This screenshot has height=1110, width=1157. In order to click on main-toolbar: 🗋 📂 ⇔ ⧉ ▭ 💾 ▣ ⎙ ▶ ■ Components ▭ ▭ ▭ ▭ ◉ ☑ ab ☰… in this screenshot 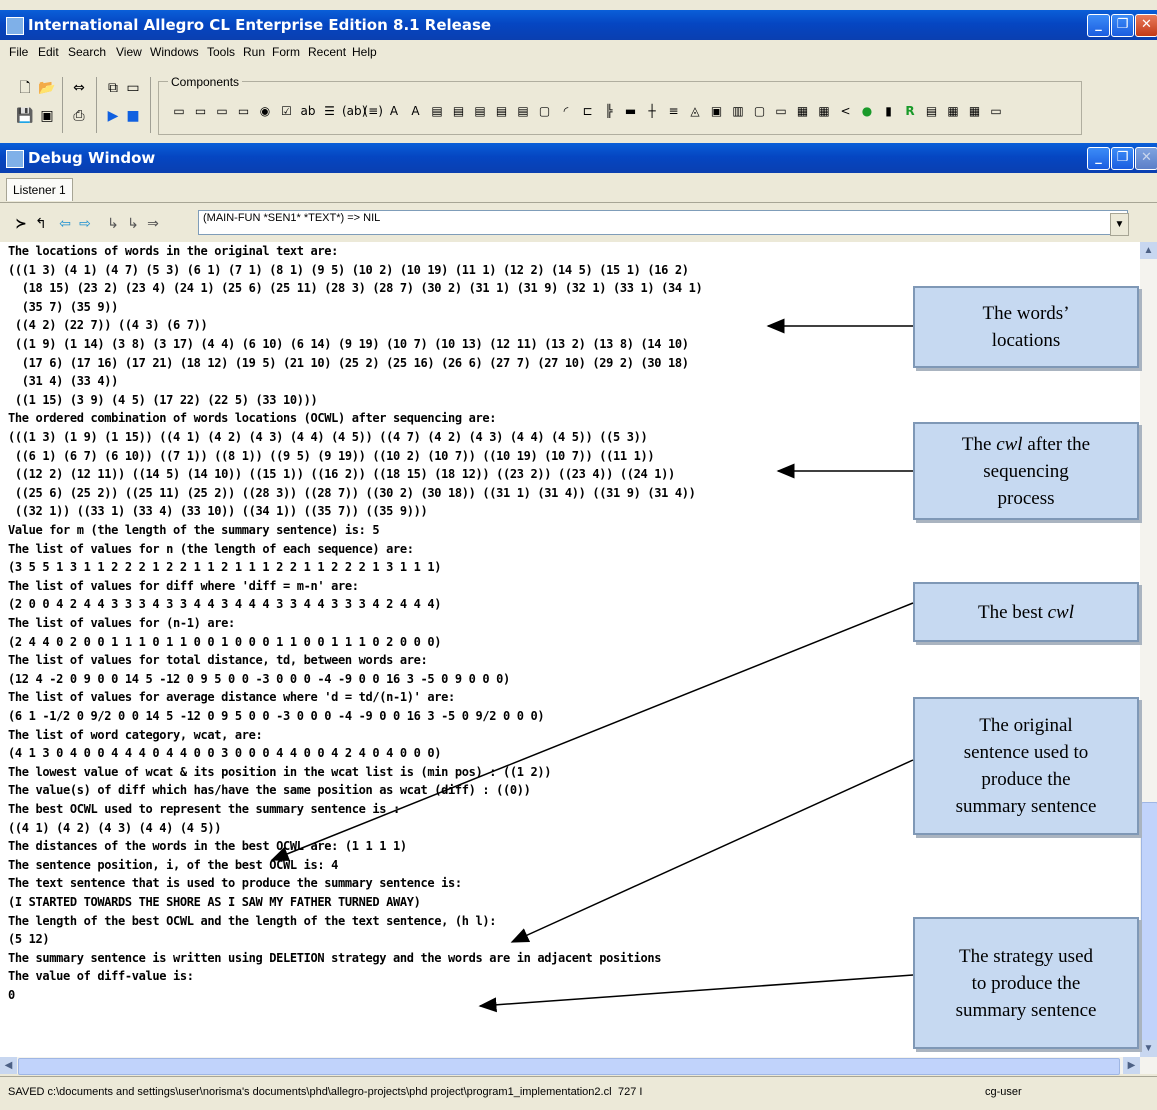, I will do `click(578, 105)`.